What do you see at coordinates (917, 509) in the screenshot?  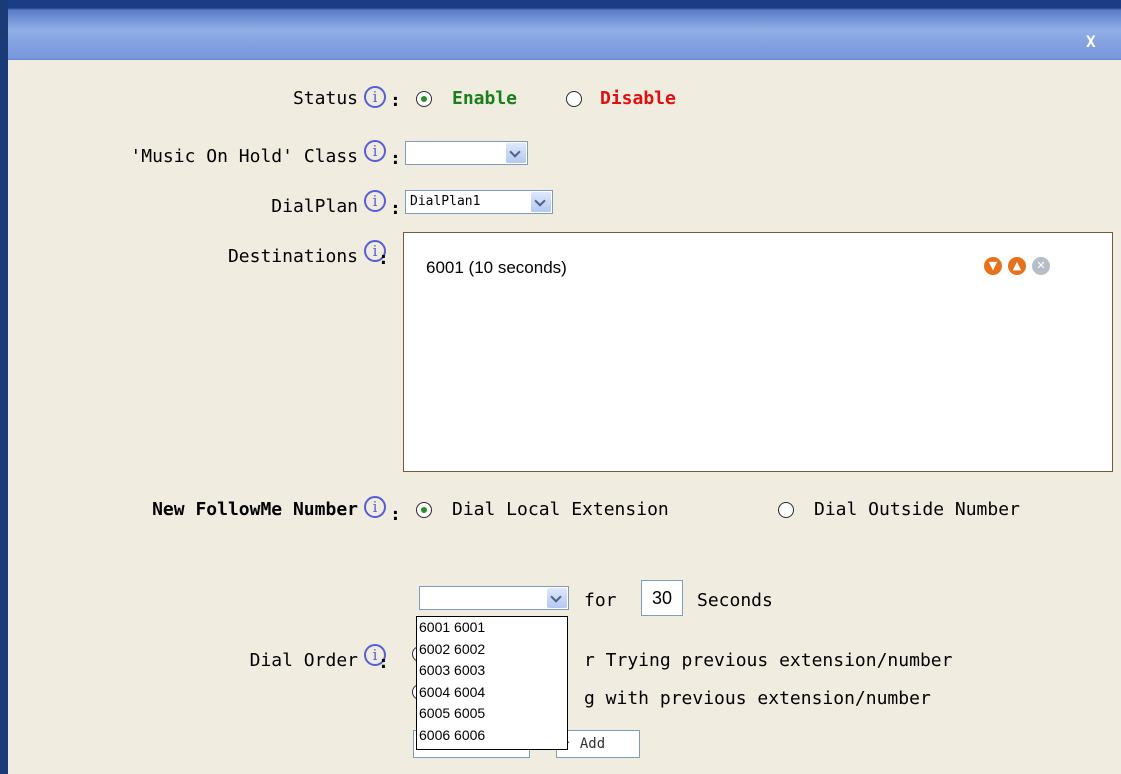 I see `dial-outside-label: Dial Outside Number` at bounding box center [917, 509].